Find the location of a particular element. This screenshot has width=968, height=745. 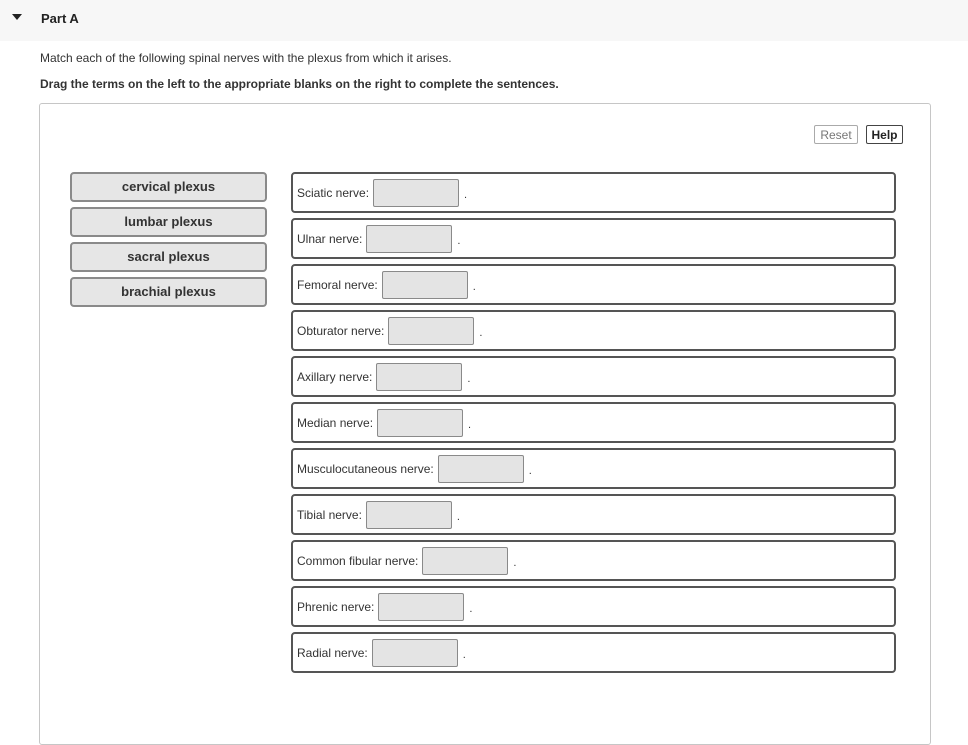

sentence-sciatic-nerve: Sciatic nerve: . is located at coordinates (593, 192).